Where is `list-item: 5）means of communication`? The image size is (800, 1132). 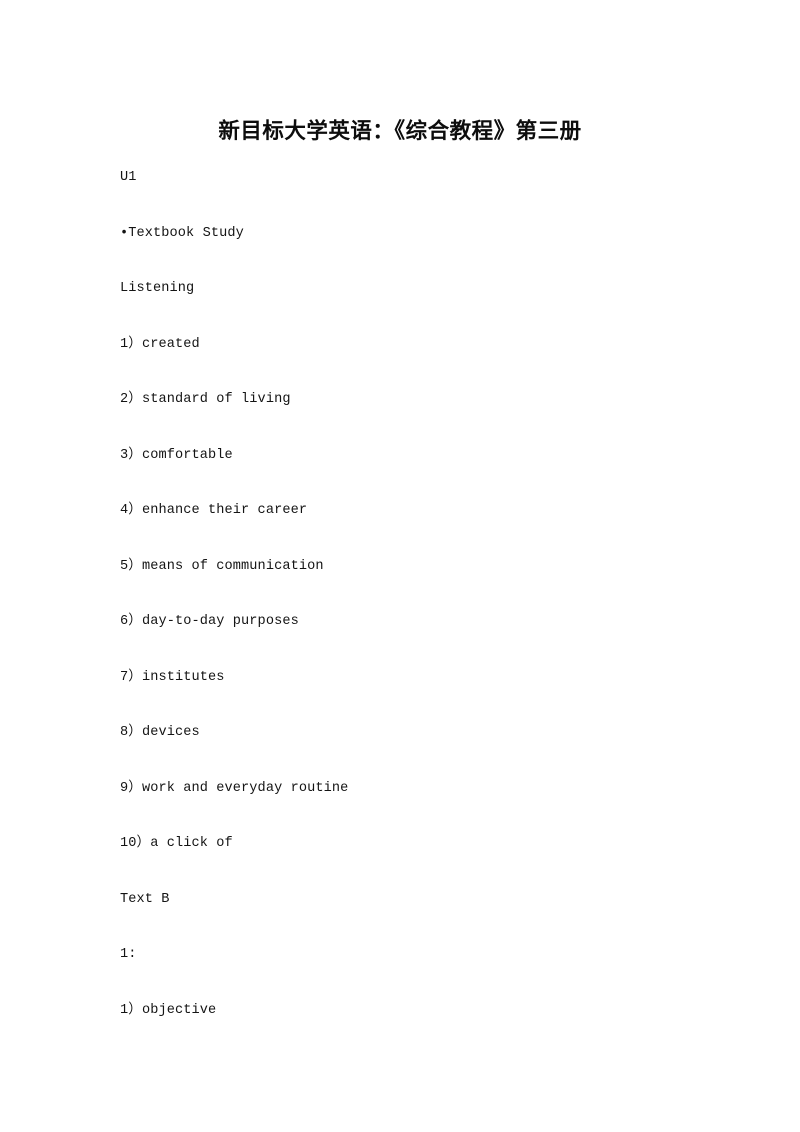
list-item: 5）means of communication is located at coordinates (222, 566).